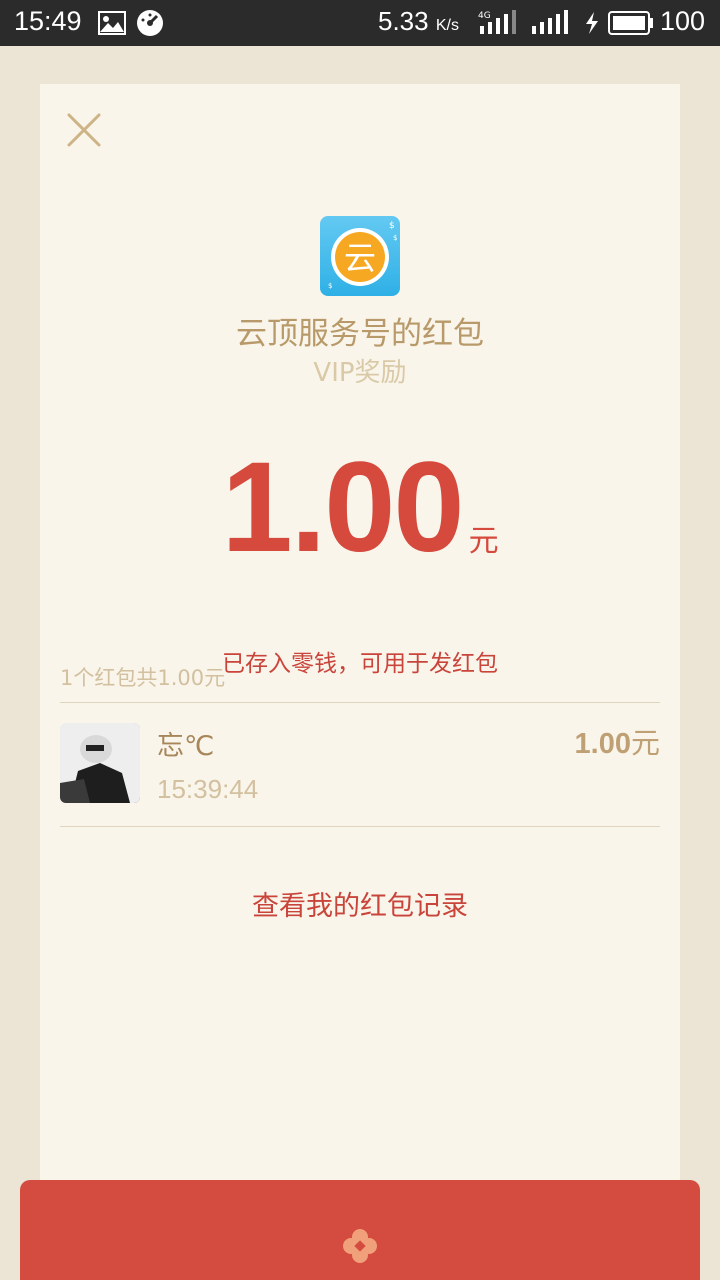 This screenshot has height=1280, width=720. Describe the element at coordinates (186, 746) in the screenshot. I see `receiver-name: 忘℃` at that location.